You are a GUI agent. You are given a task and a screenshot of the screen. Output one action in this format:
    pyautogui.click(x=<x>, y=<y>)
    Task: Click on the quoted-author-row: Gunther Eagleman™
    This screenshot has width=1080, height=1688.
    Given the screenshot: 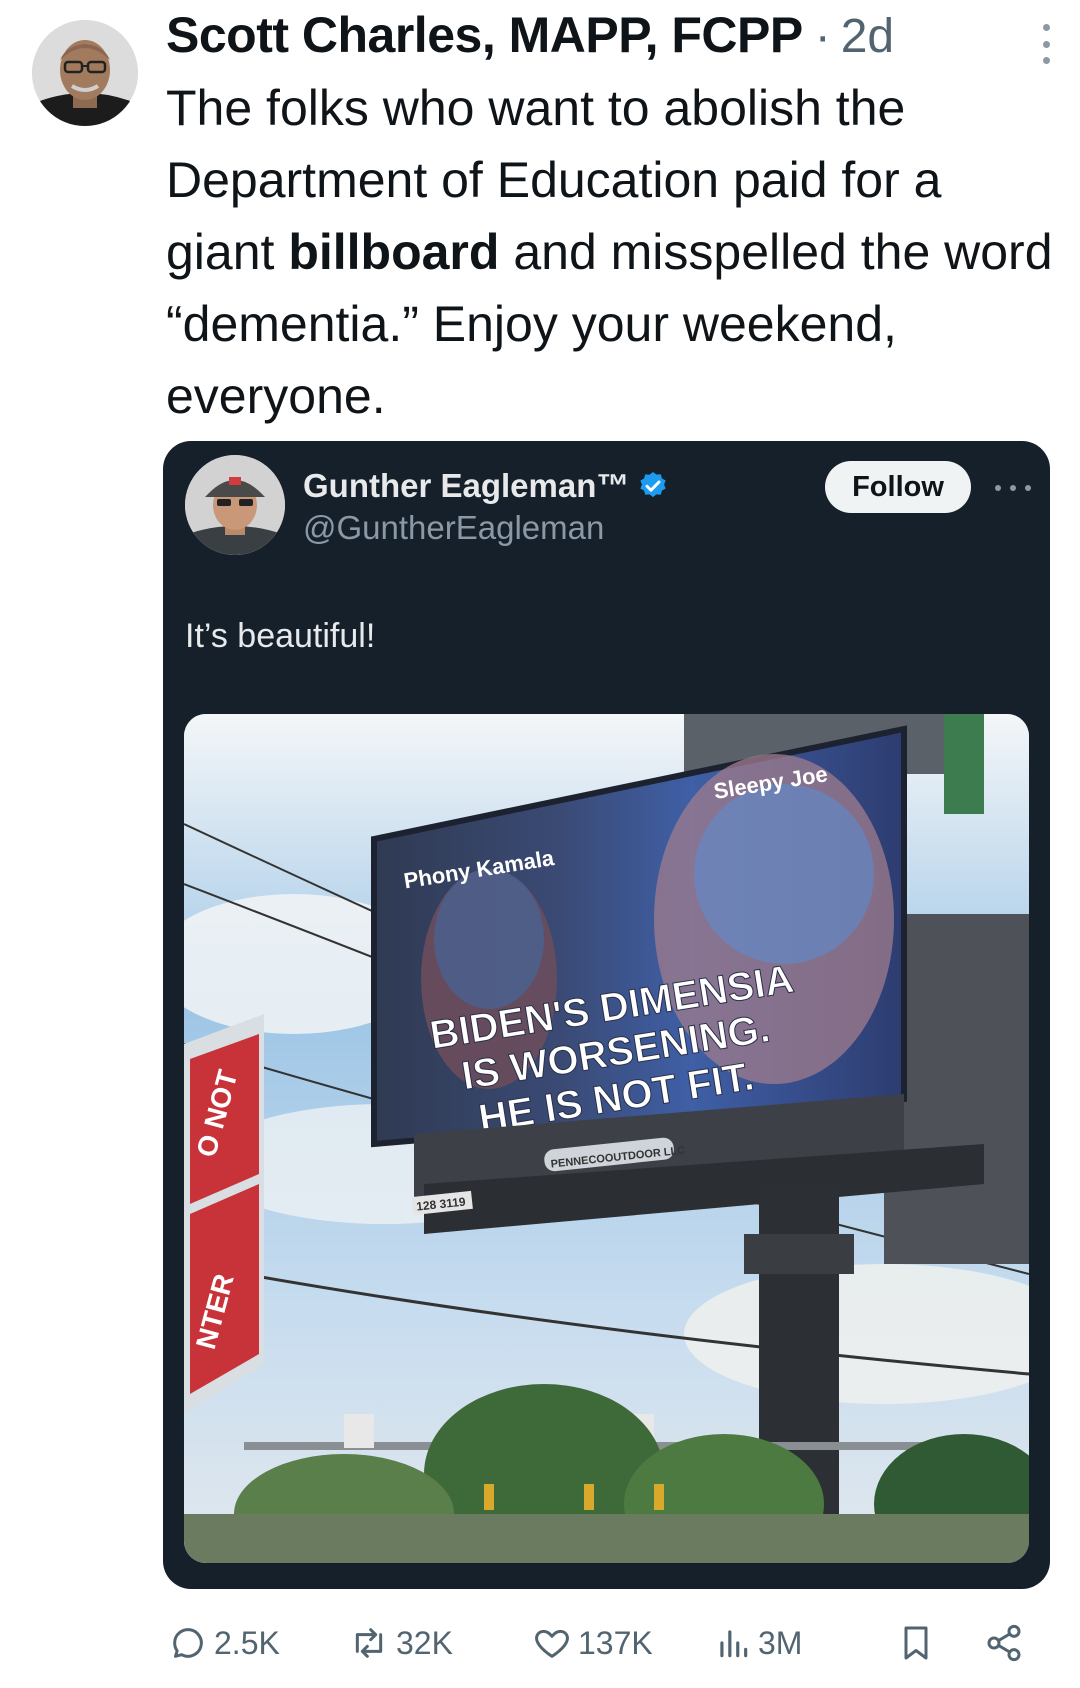 What is the action you would take?
    pyautogui.click(x=486, y=486)
    